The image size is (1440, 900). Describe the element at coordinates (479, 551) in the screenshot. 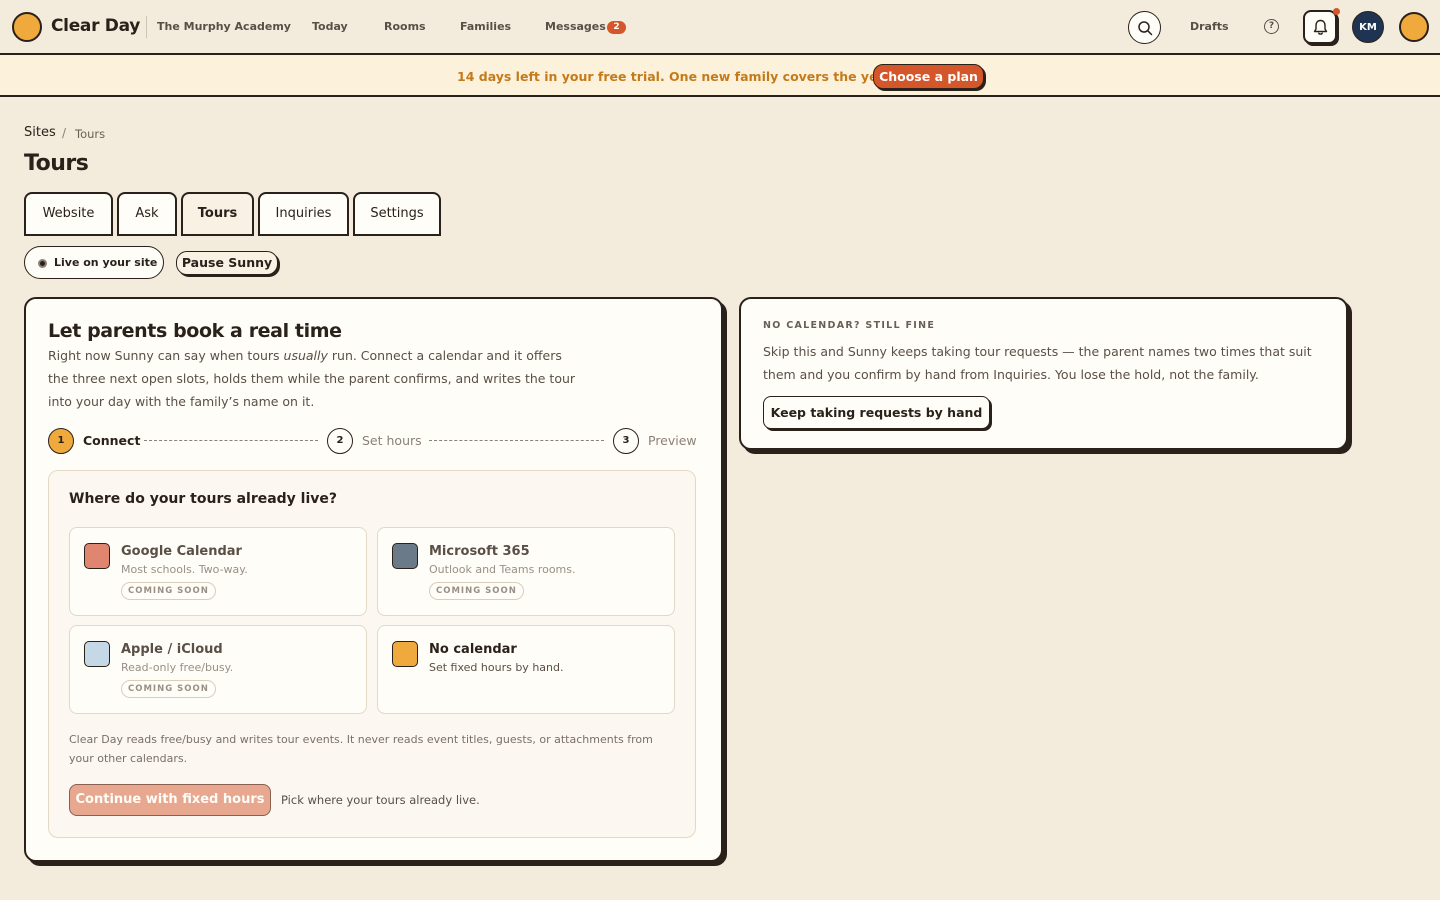

I see `option-name: Microsoft 365` at that location.